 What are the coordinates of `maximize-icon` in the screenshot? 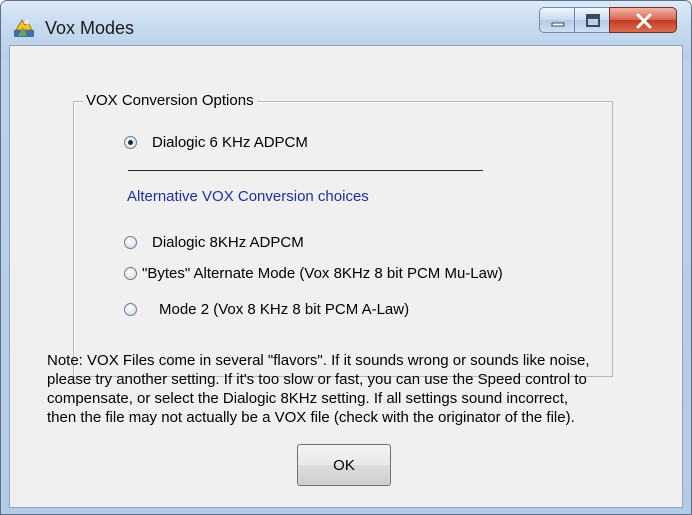 It's located at (593, 20).